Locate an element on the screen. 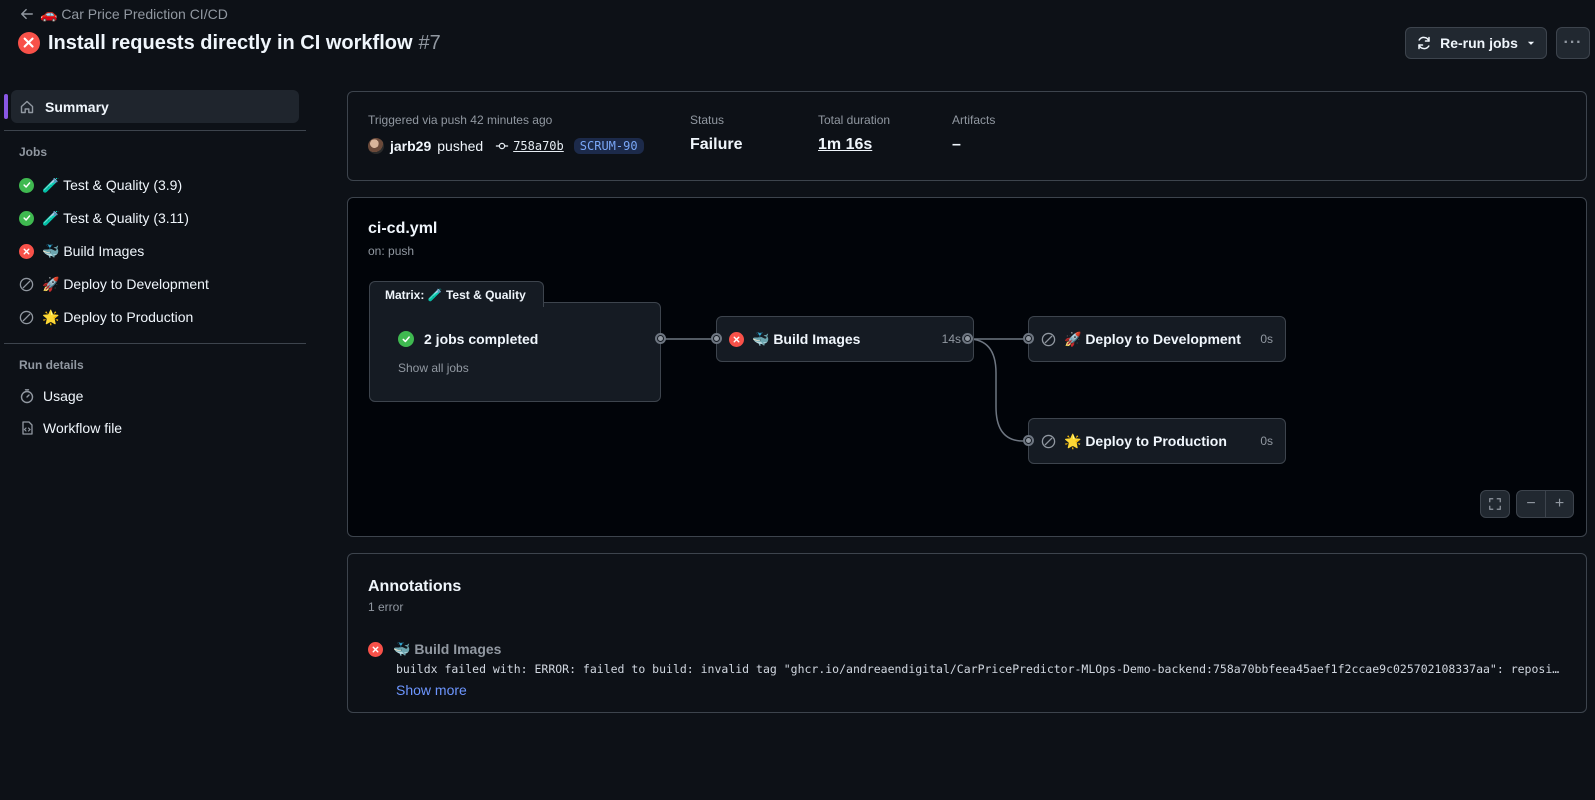 This screenshot has height=800, width=1595. sidebar-job-build-images: 🐳 Build Images is located at coordinates (81, 251).